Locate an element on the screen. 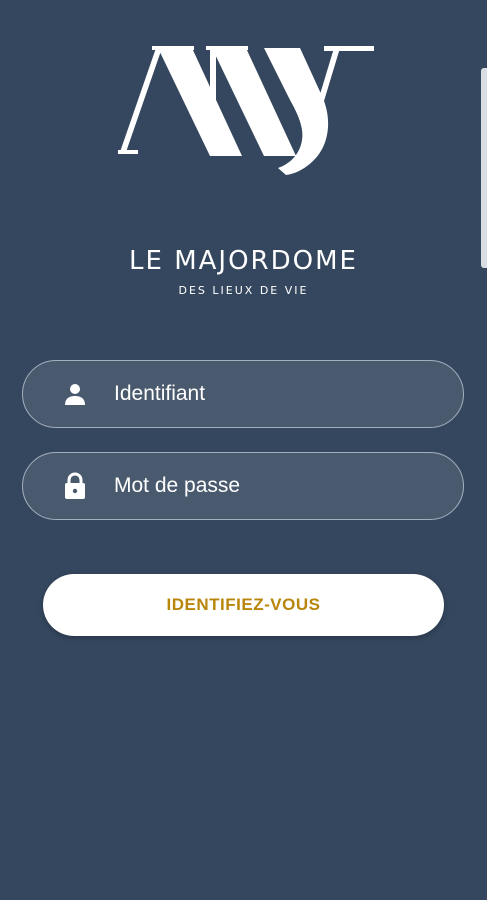  brand-subtitle: DES LIEUX DE VIE is located at coordinates (243, 290).